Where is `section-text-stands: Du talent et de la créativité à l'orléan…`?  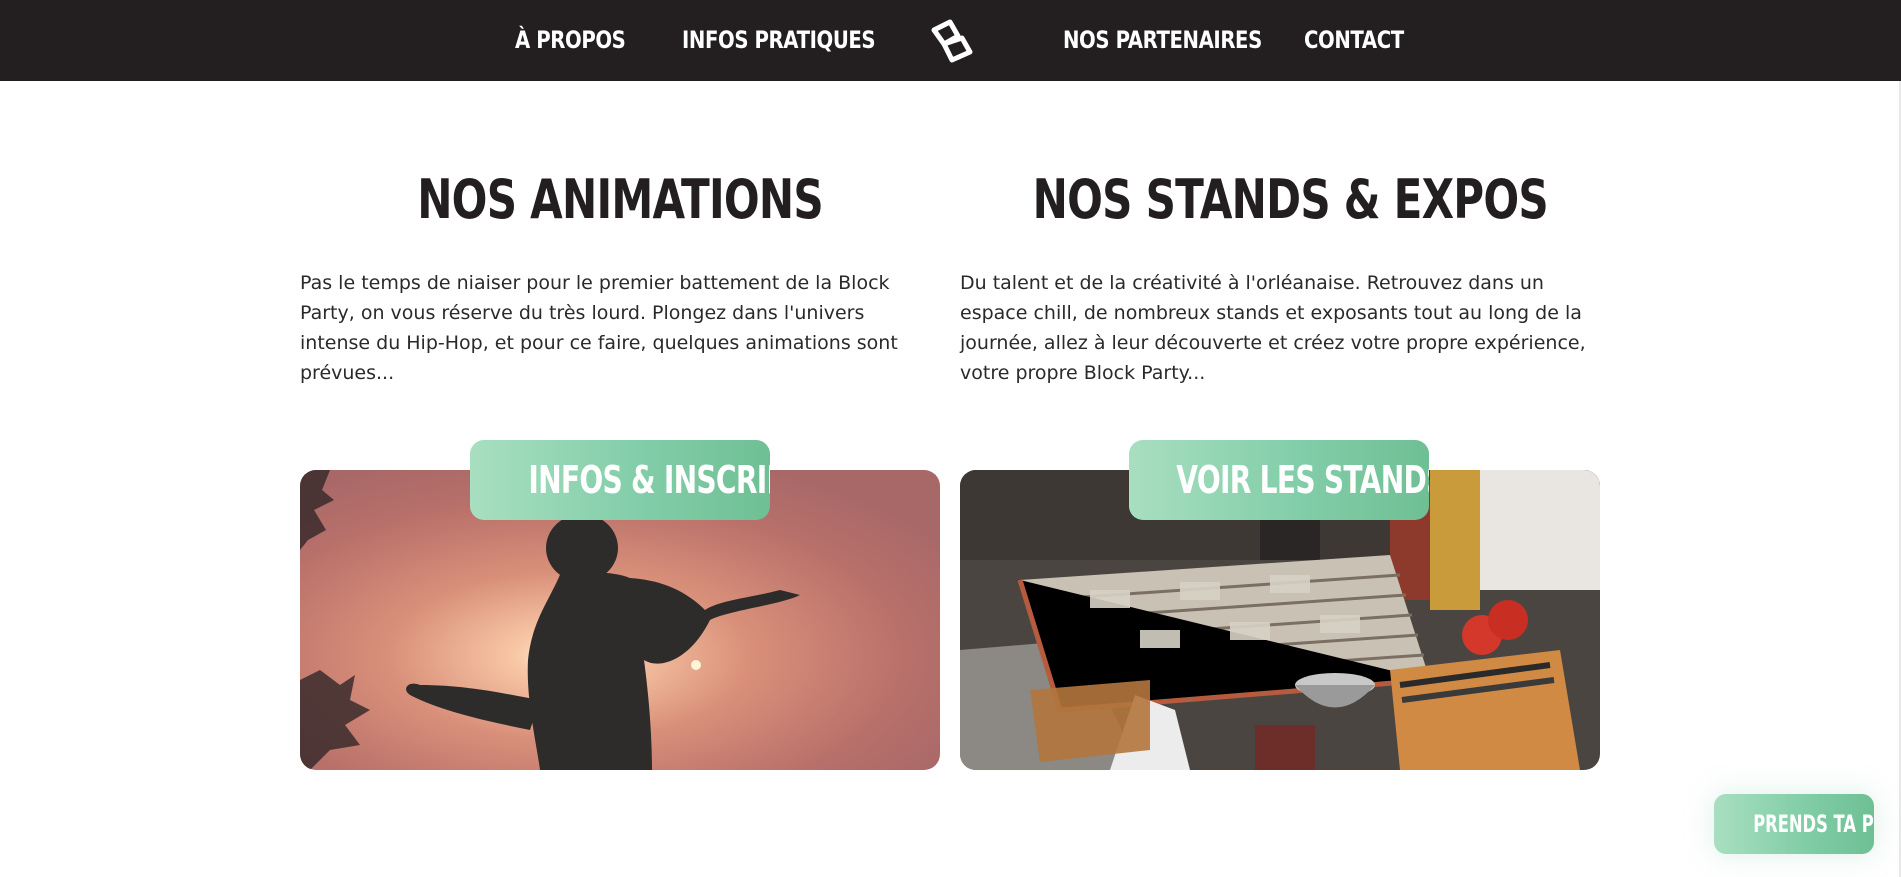 section-text-stands: Du talent et de la créativité à l'orléan… is located at coordinates (1273, 328).